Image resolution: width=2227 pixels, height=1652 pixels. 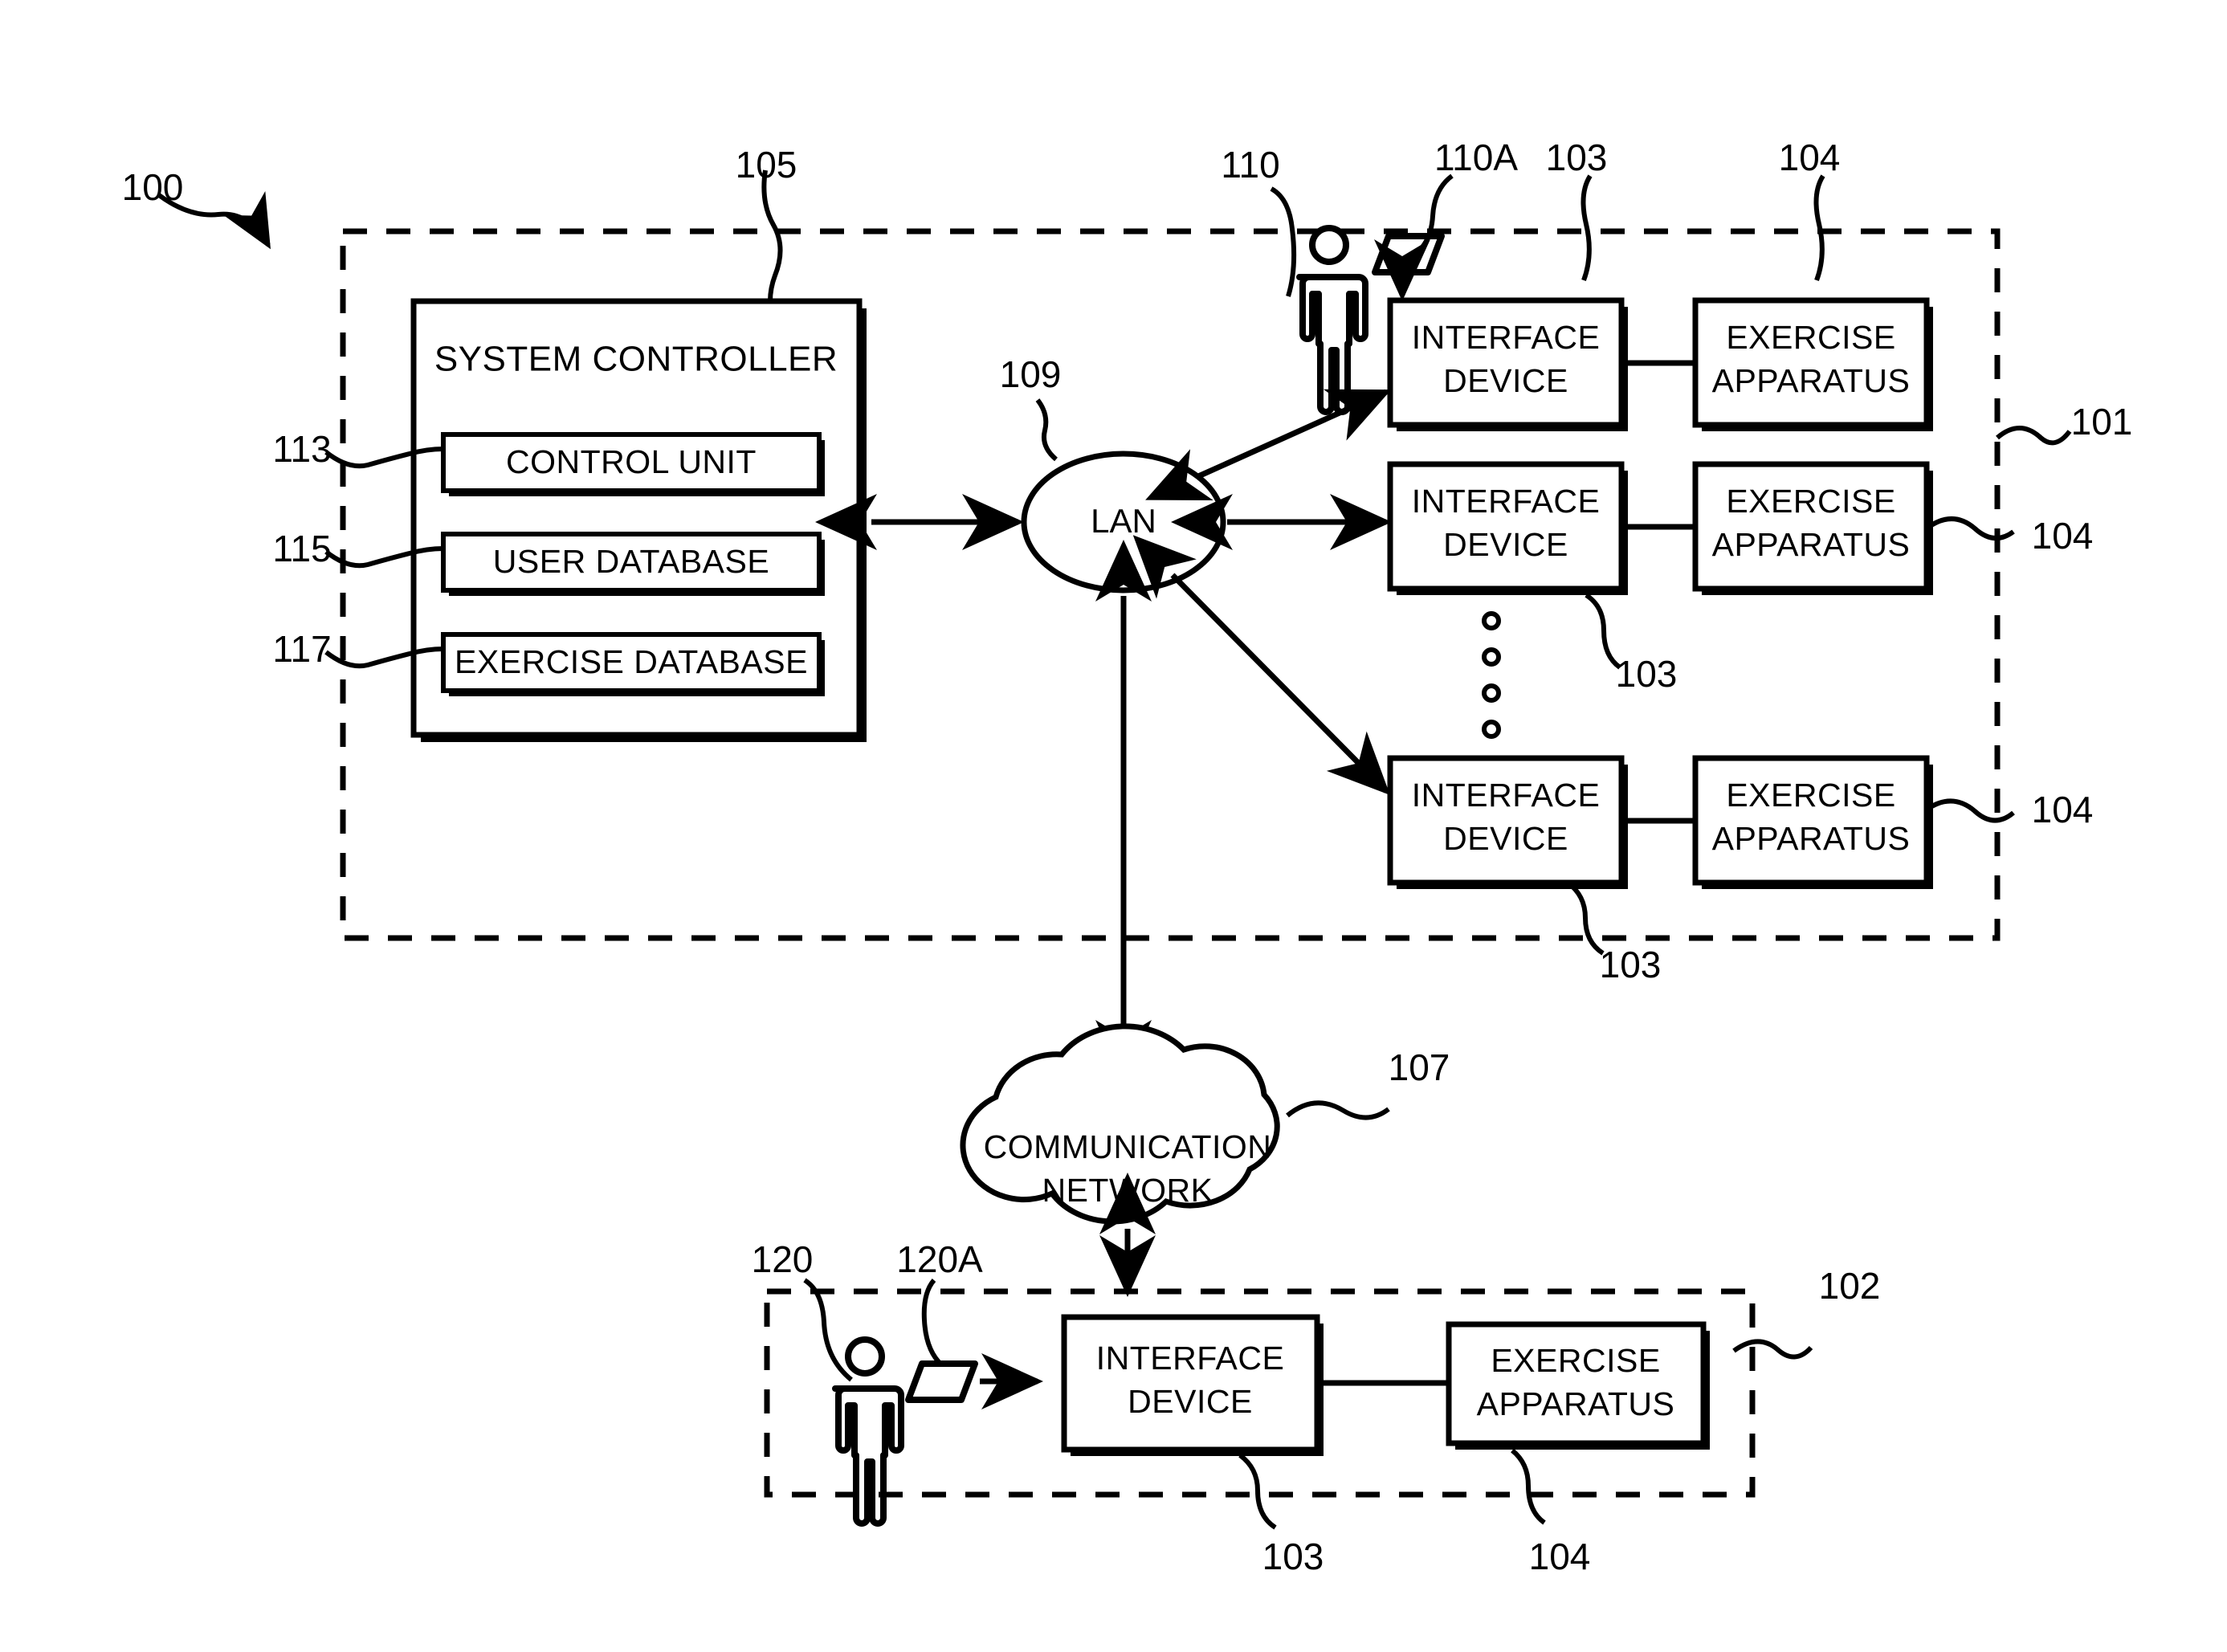 I want to click on ref-110-leader, so click(x=1284, y=241).